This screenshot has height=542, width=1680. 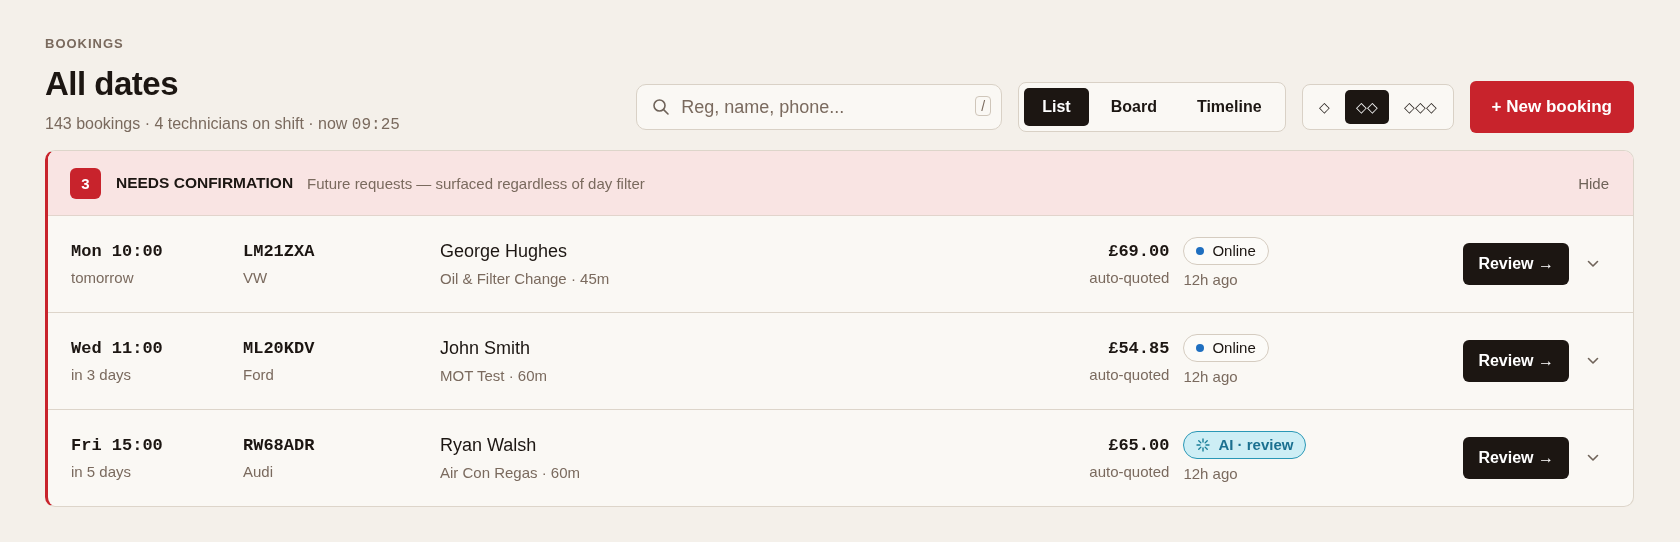 What do you see at coordinates (259, 471) in the screenshot?
I see `vehicle-make: Audi` at bounding box center [259, 471].